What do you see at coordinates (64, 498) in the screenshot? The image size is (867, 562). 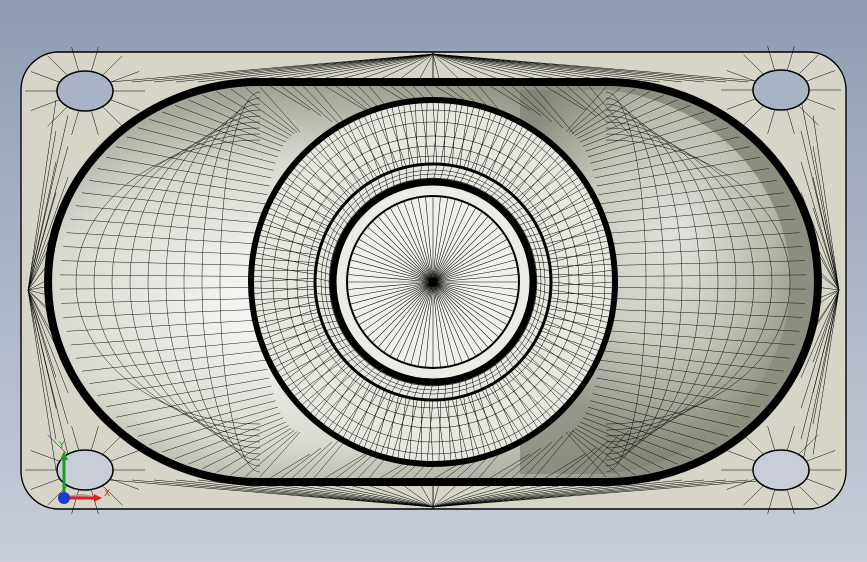 I see `triad-z-axis` at bounding box center [64, 498].